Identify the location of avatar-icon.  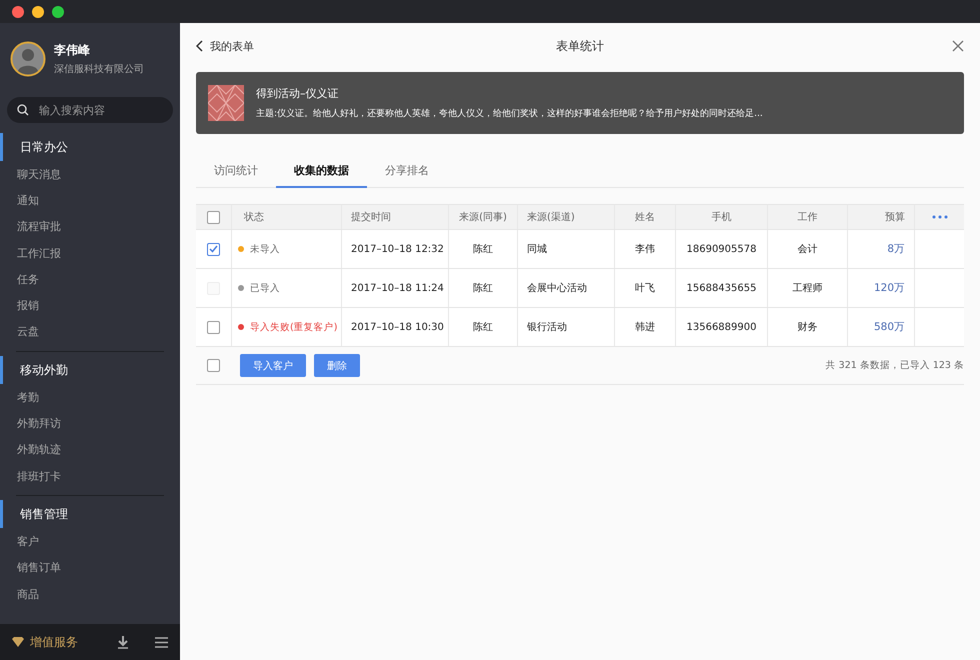
(28, 59).